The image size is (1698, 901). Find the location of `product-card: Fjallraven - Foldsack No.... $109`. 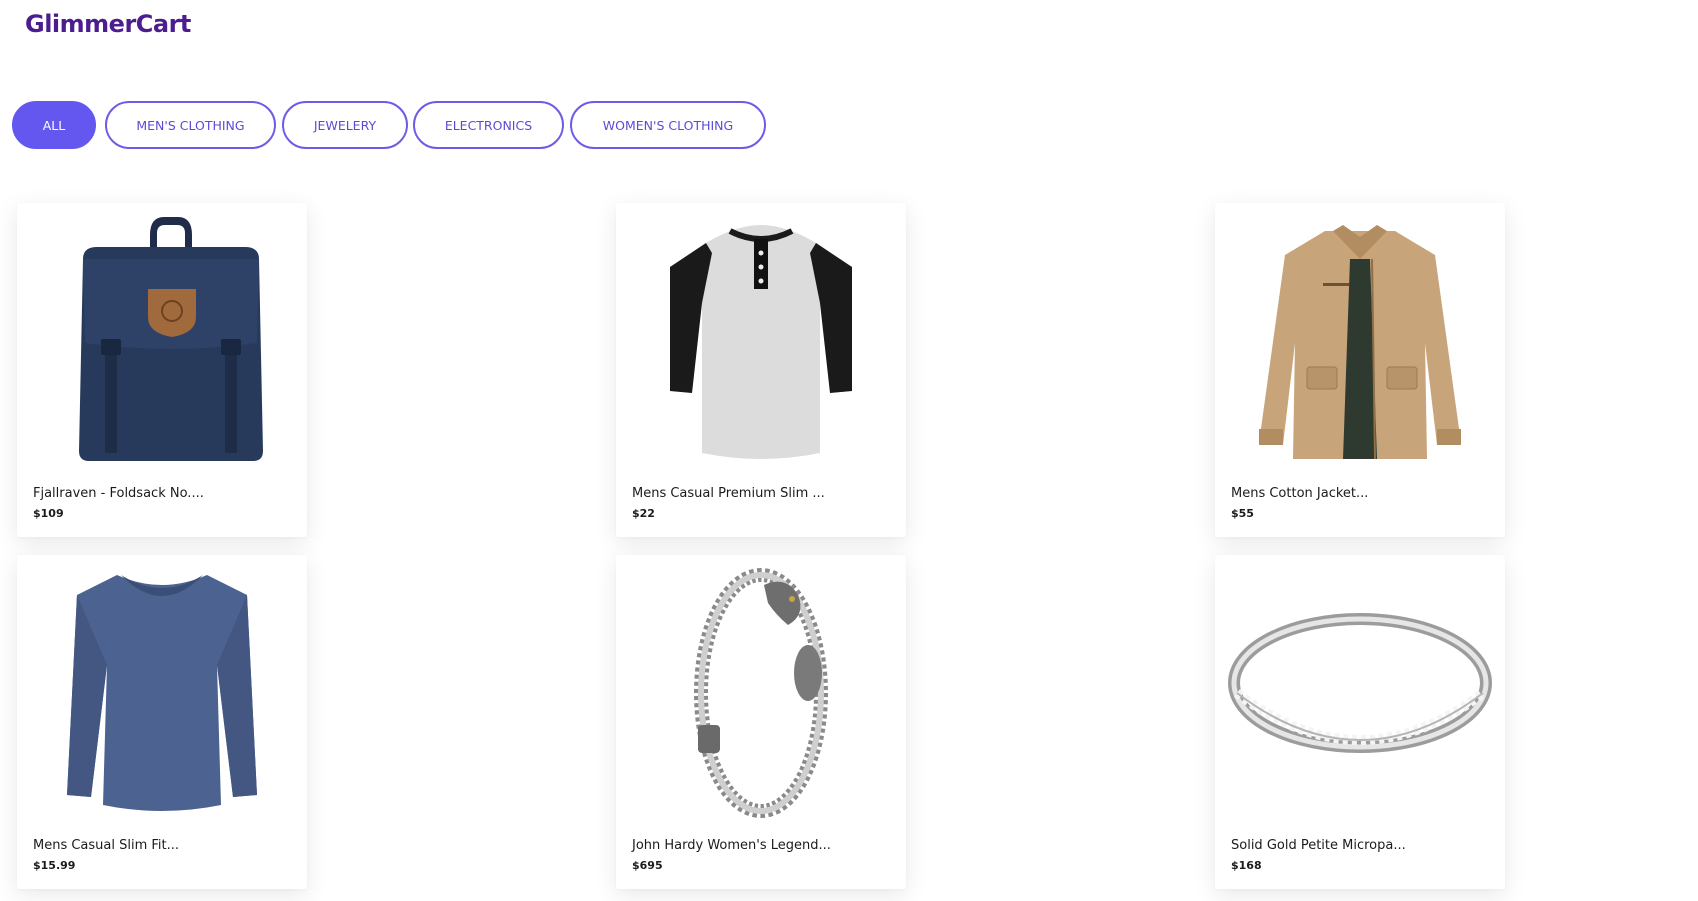

product-card: Fjallraven - Foldsack No.... $109 is located at coordinates (162, 370).